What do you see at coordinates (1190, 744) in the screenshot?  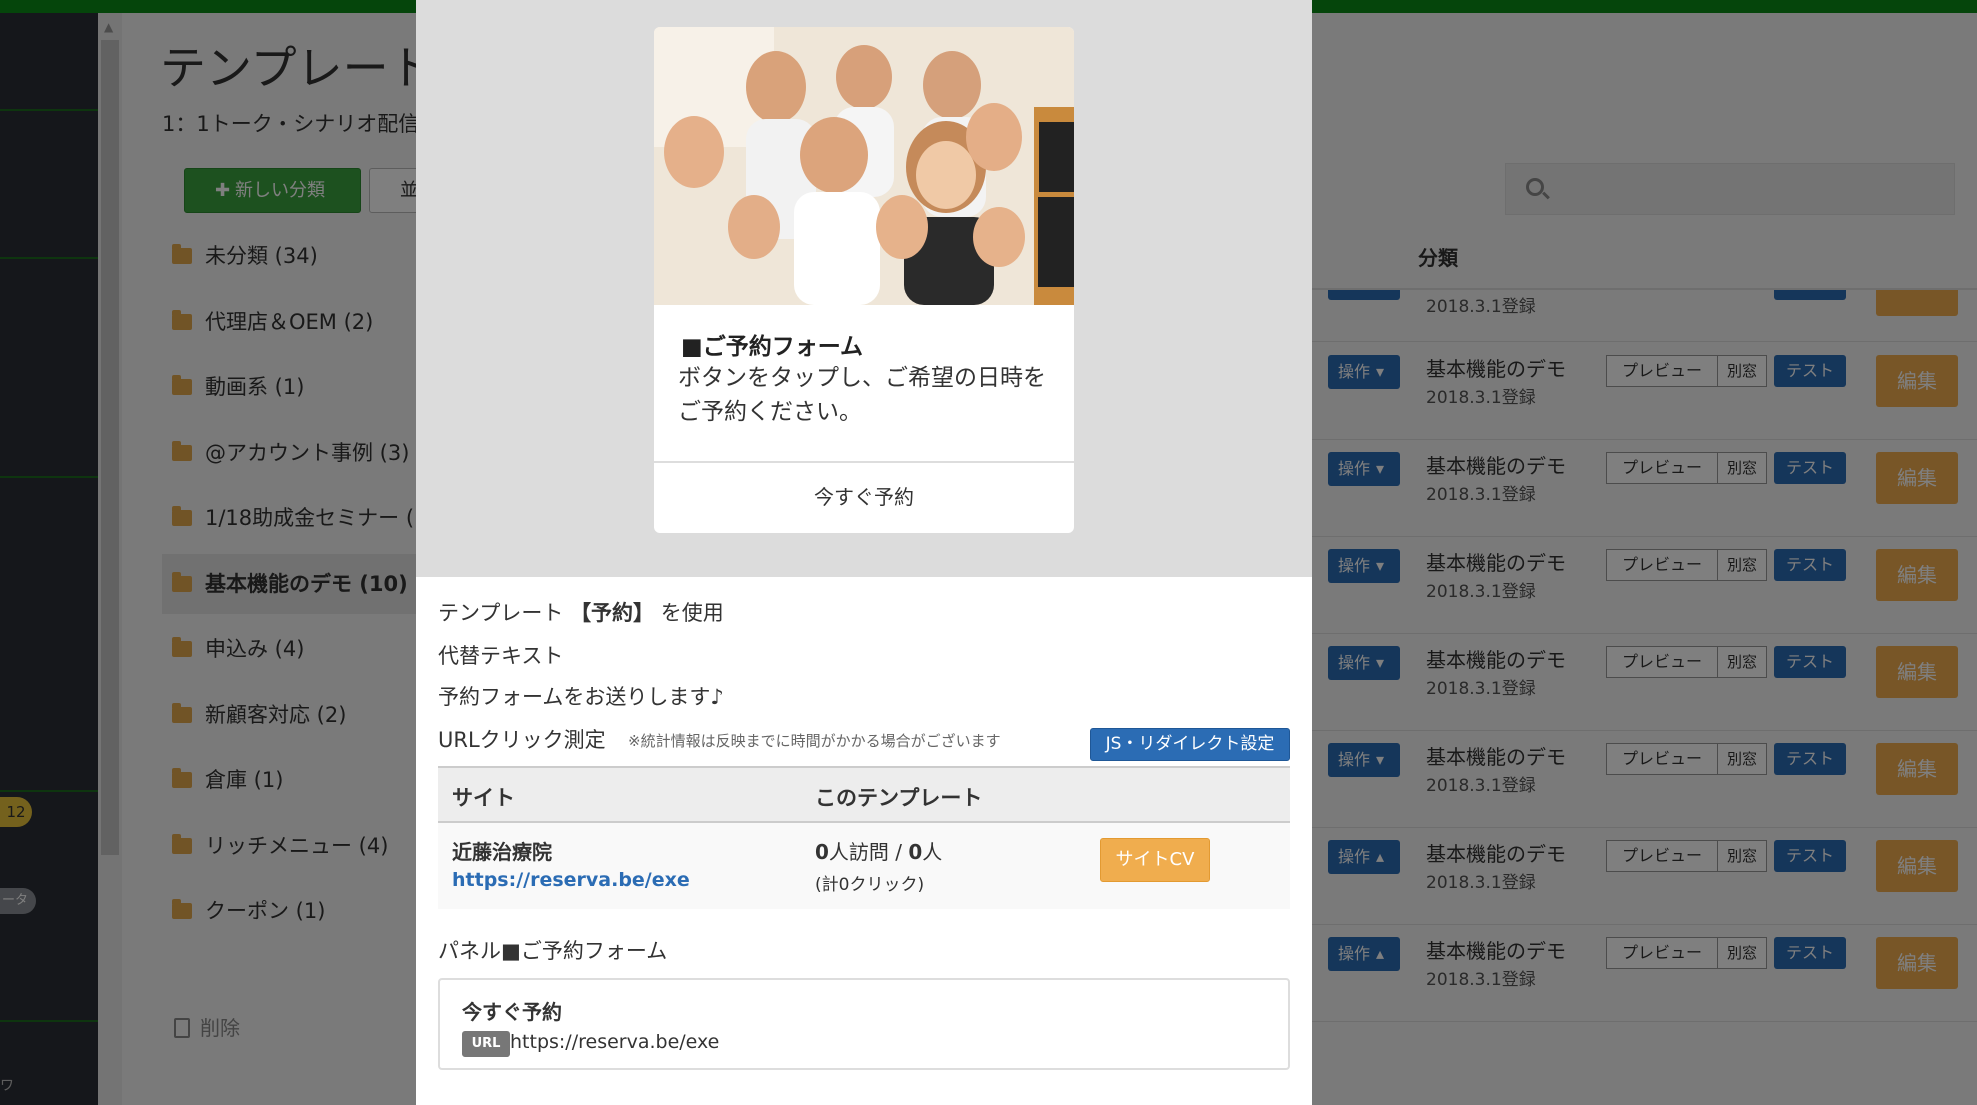 I see `js-redirect-settings-button: JS・リダイレクト設定` at bounding box center [1190, 744].